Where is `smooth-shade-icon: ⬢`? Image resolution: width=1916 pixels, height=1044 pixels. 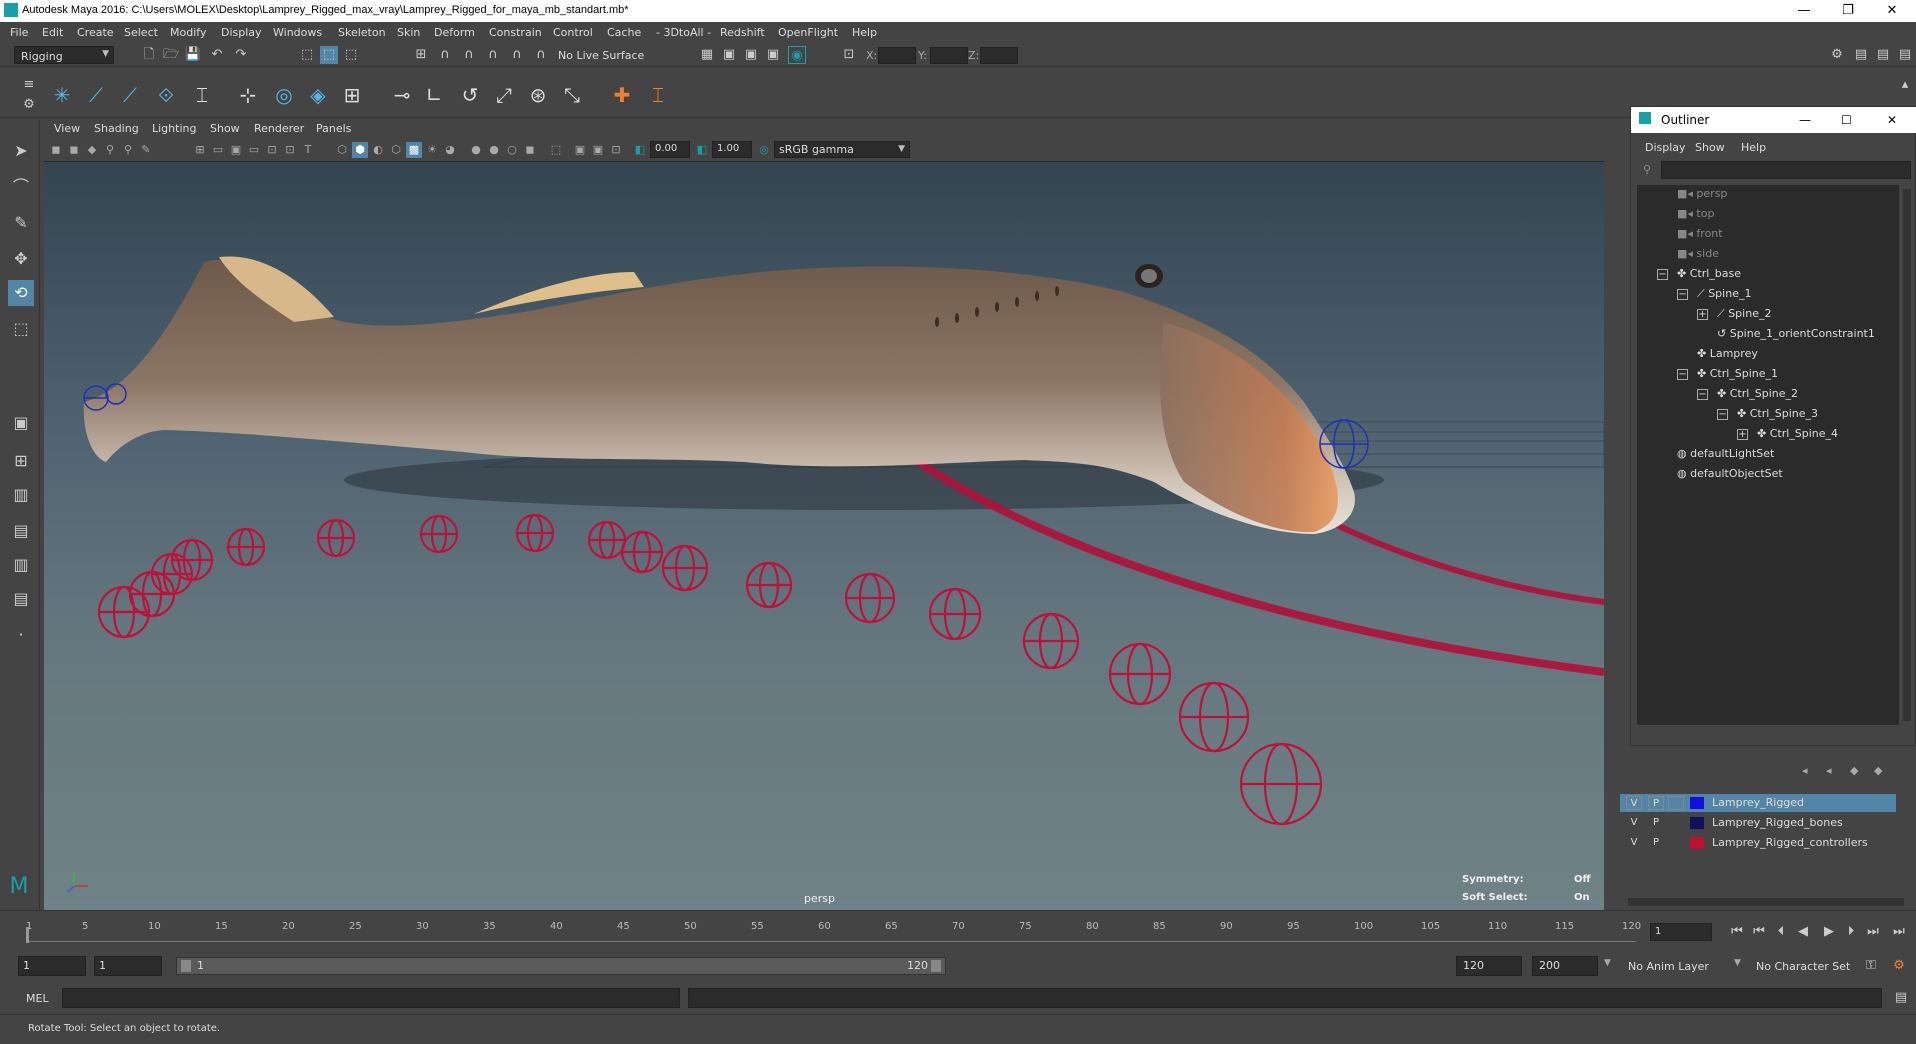
smooth-shade-icon: ⬢ is located at coordinates (360, 150).